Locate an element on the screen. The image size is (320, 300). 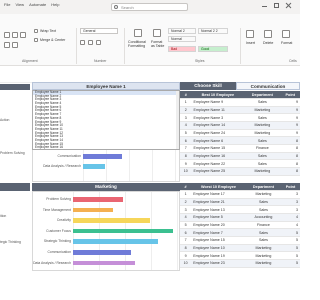
table-row: 1 Employee Name 17 Marketing 3 is located at coordinates (240, 194).